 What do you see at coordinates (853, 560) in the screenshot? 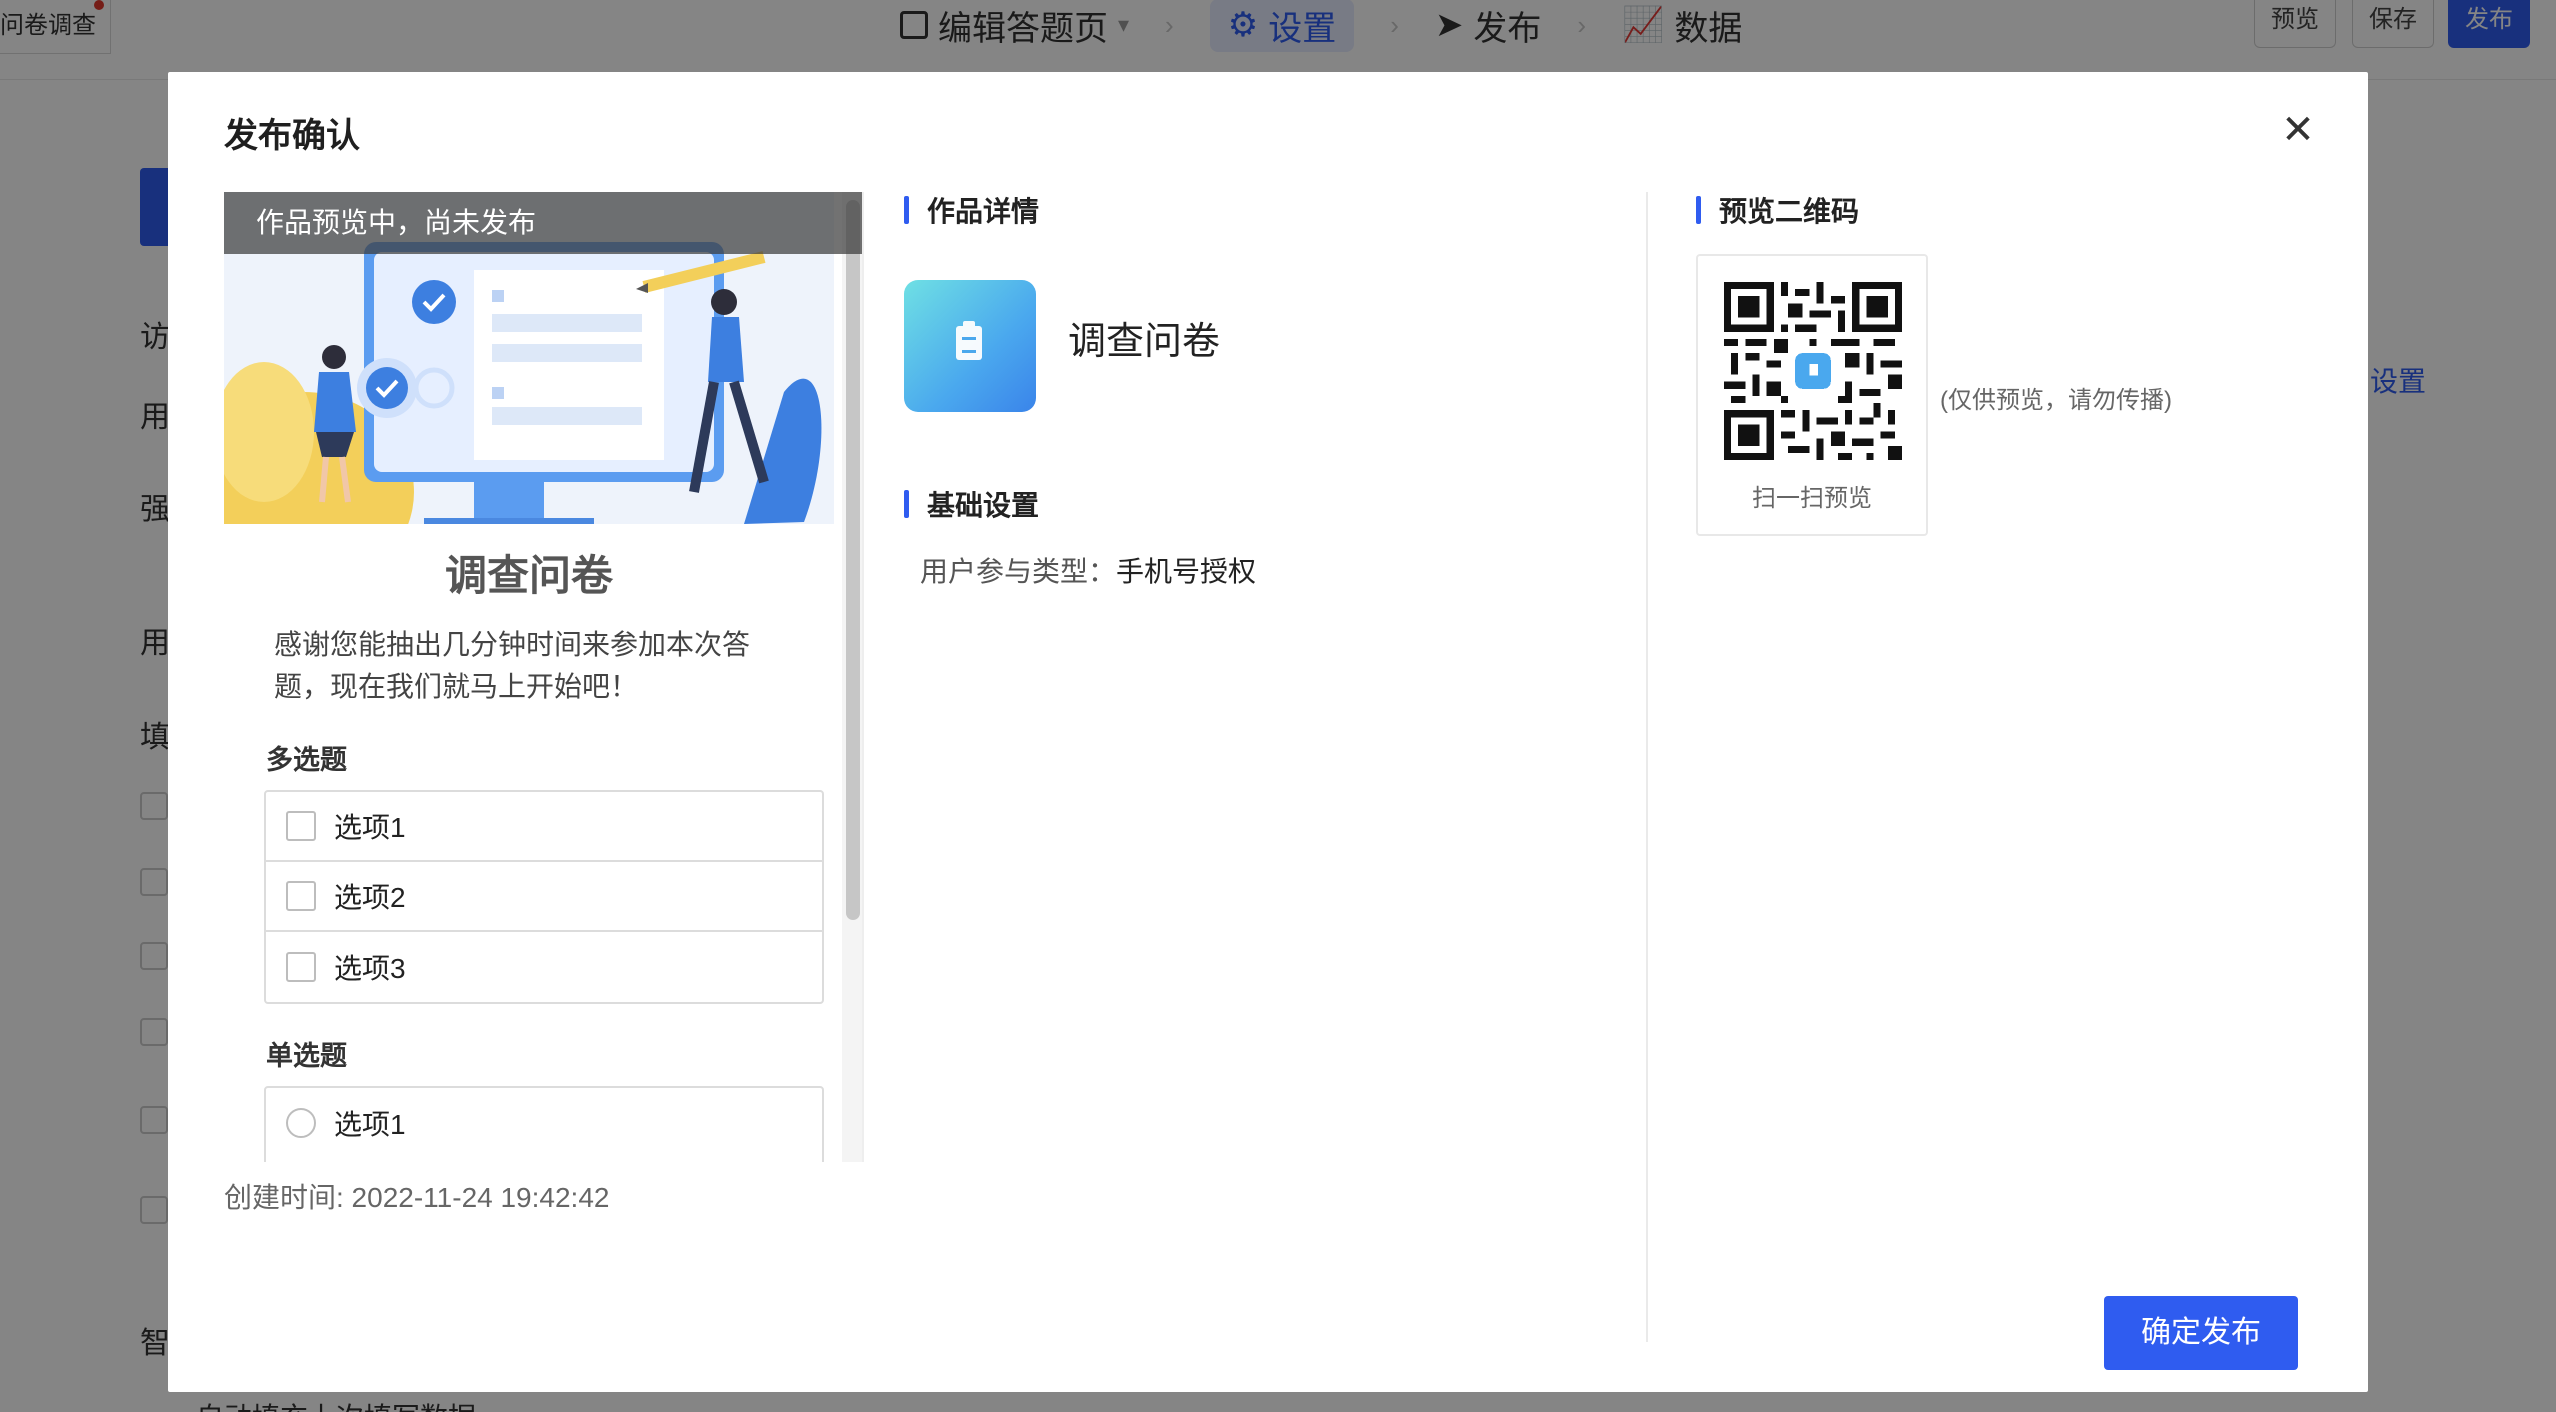
I see `preview-scrollbar-thumb` at bounding box center [853, 560].